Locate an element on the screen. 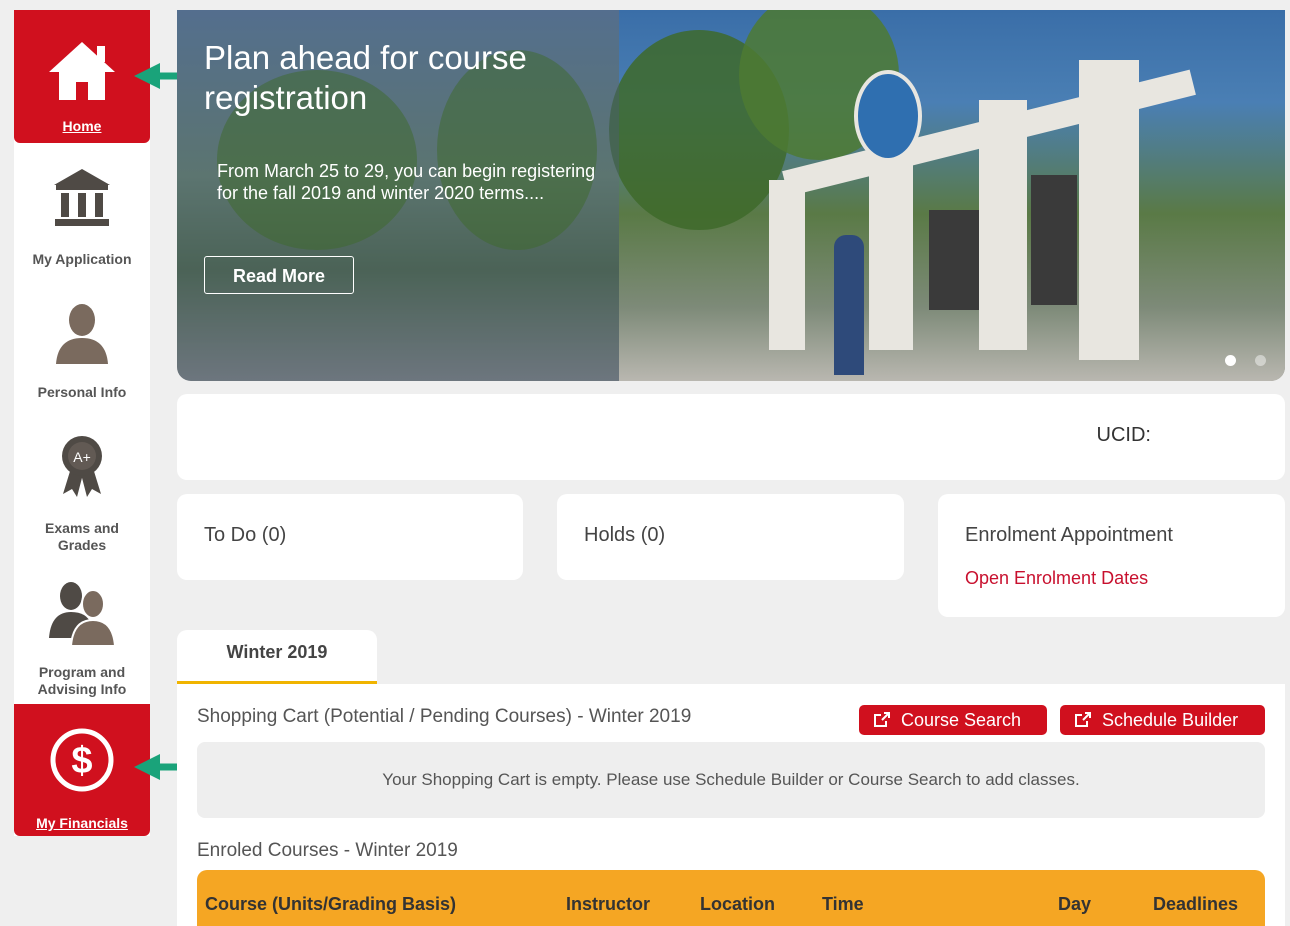  home-icon is located at coordinates (82, 71).